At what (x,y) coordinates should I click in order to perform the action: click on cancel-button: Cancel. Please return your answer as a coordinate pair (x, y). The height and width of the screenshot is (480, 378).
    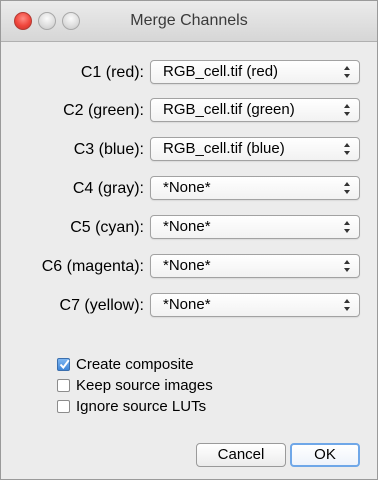
    Looking at the image, I should click on (241, 455).